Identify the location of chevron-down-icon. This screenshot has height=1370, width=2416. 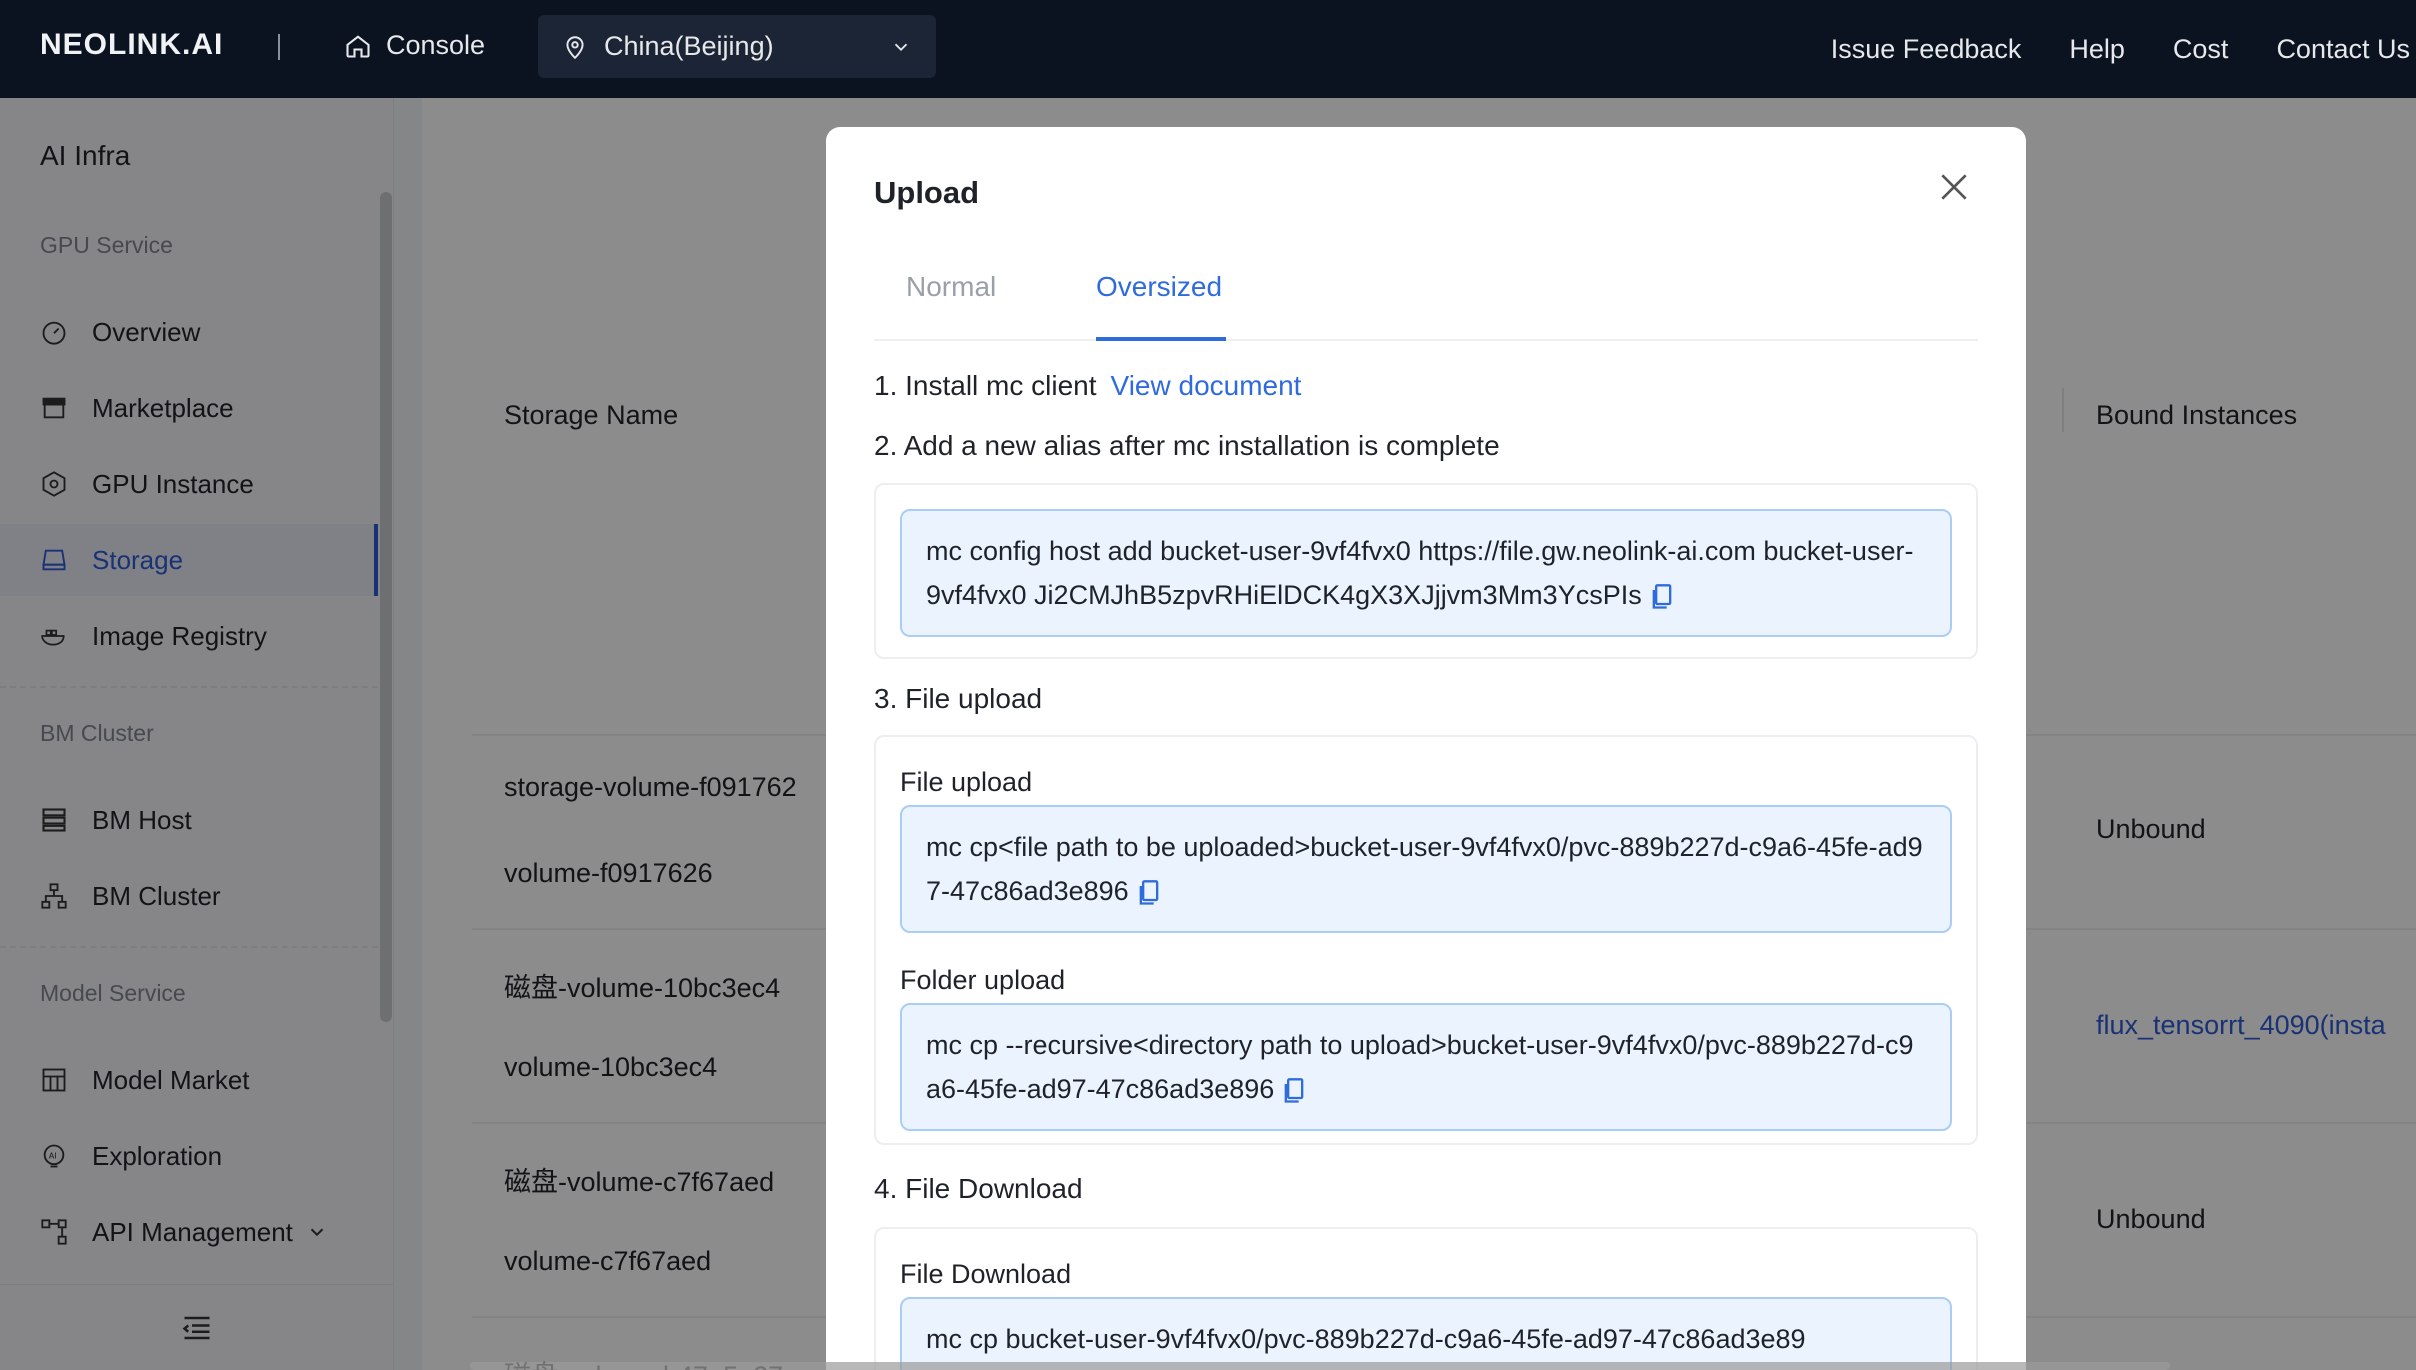
(901, 47).